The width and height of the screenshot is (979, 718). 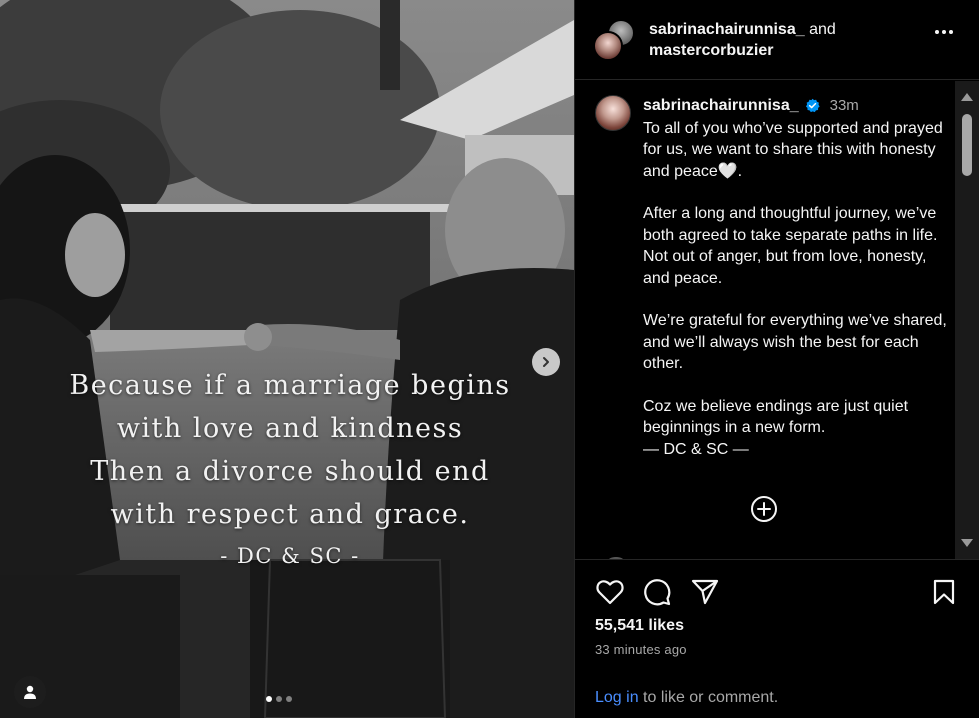 I want to click on share-button, so click(x=705, y=592).